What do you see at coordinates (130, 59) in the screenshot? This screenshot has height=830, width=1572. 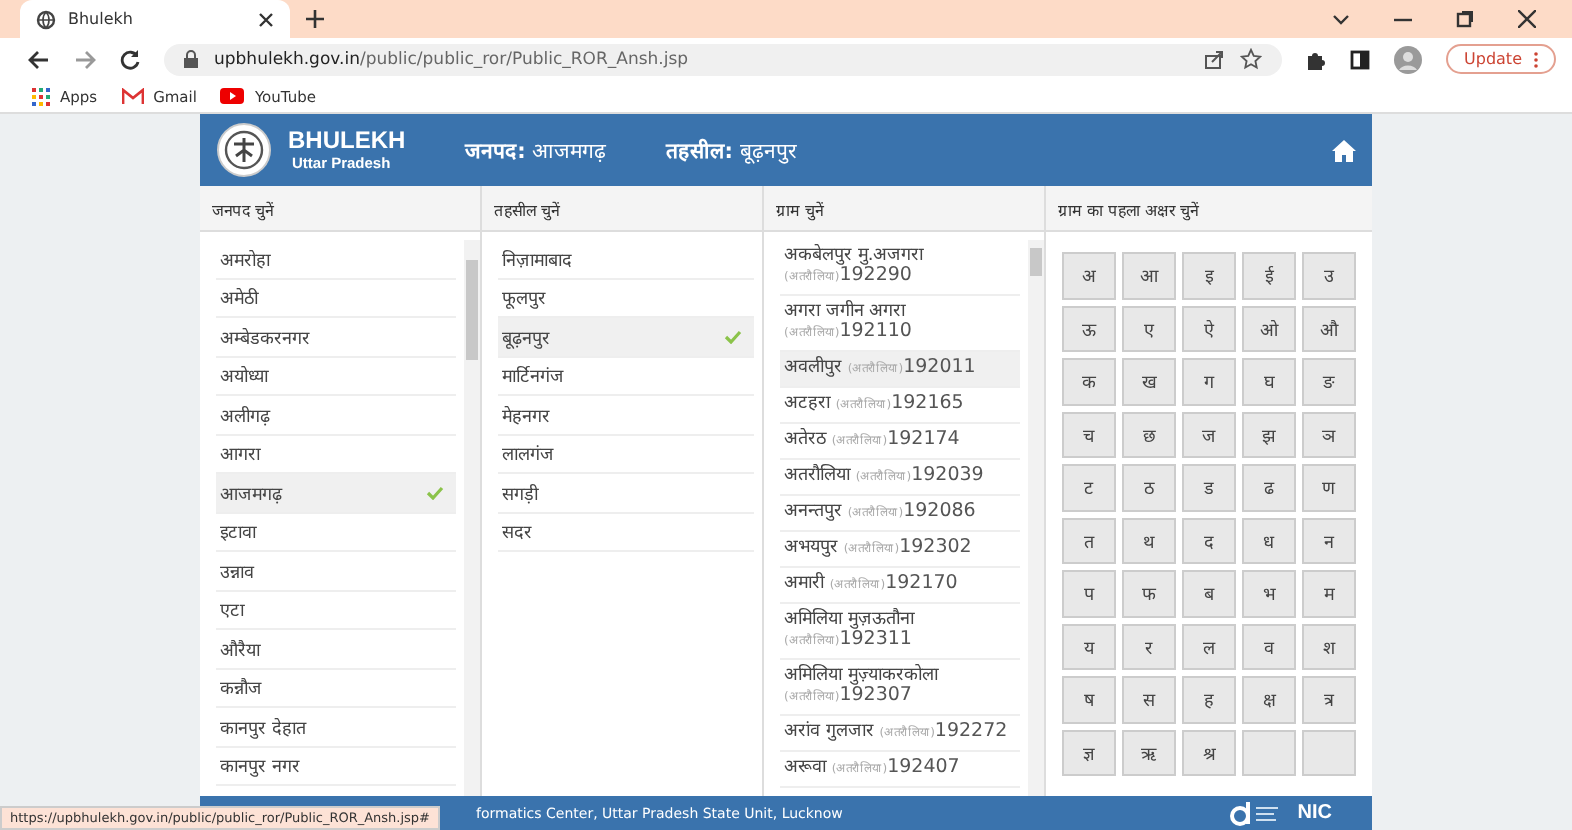 I see `reload-icon` at bounding box center [130, 59].